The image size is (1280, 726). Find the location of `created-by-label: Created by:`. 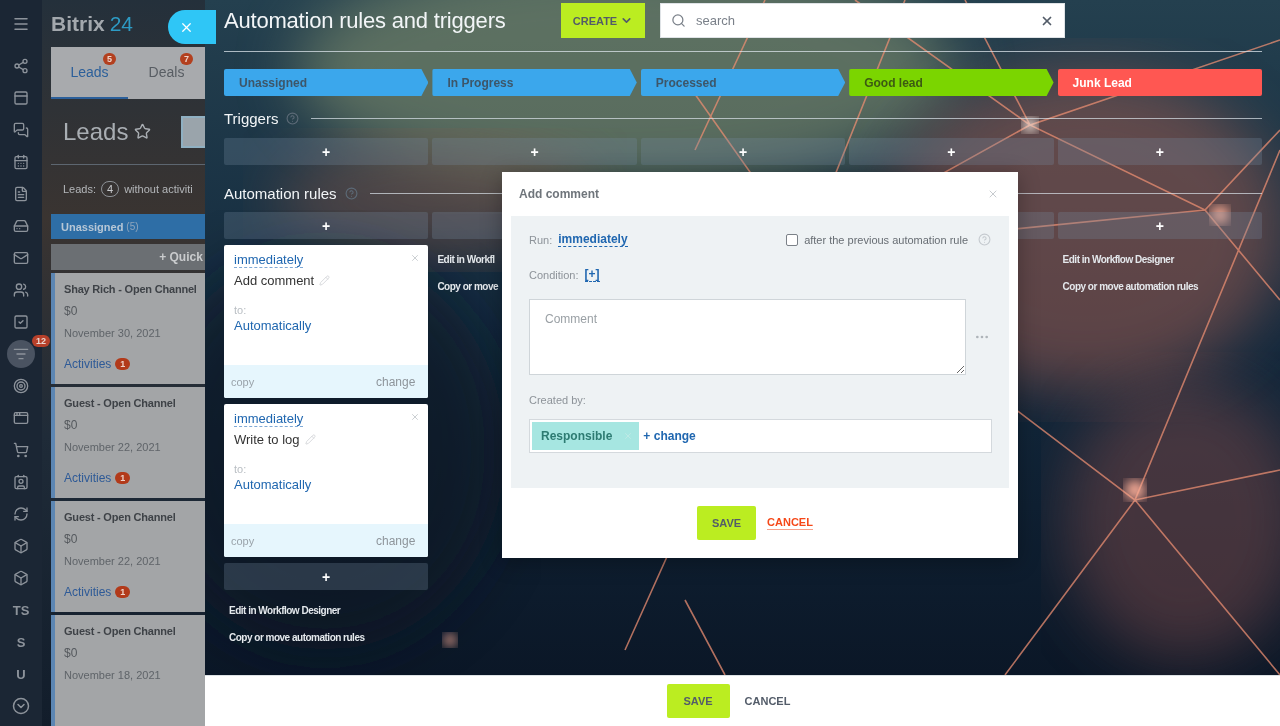

created-by-label: Created by: is located at coordinates (557, 400).